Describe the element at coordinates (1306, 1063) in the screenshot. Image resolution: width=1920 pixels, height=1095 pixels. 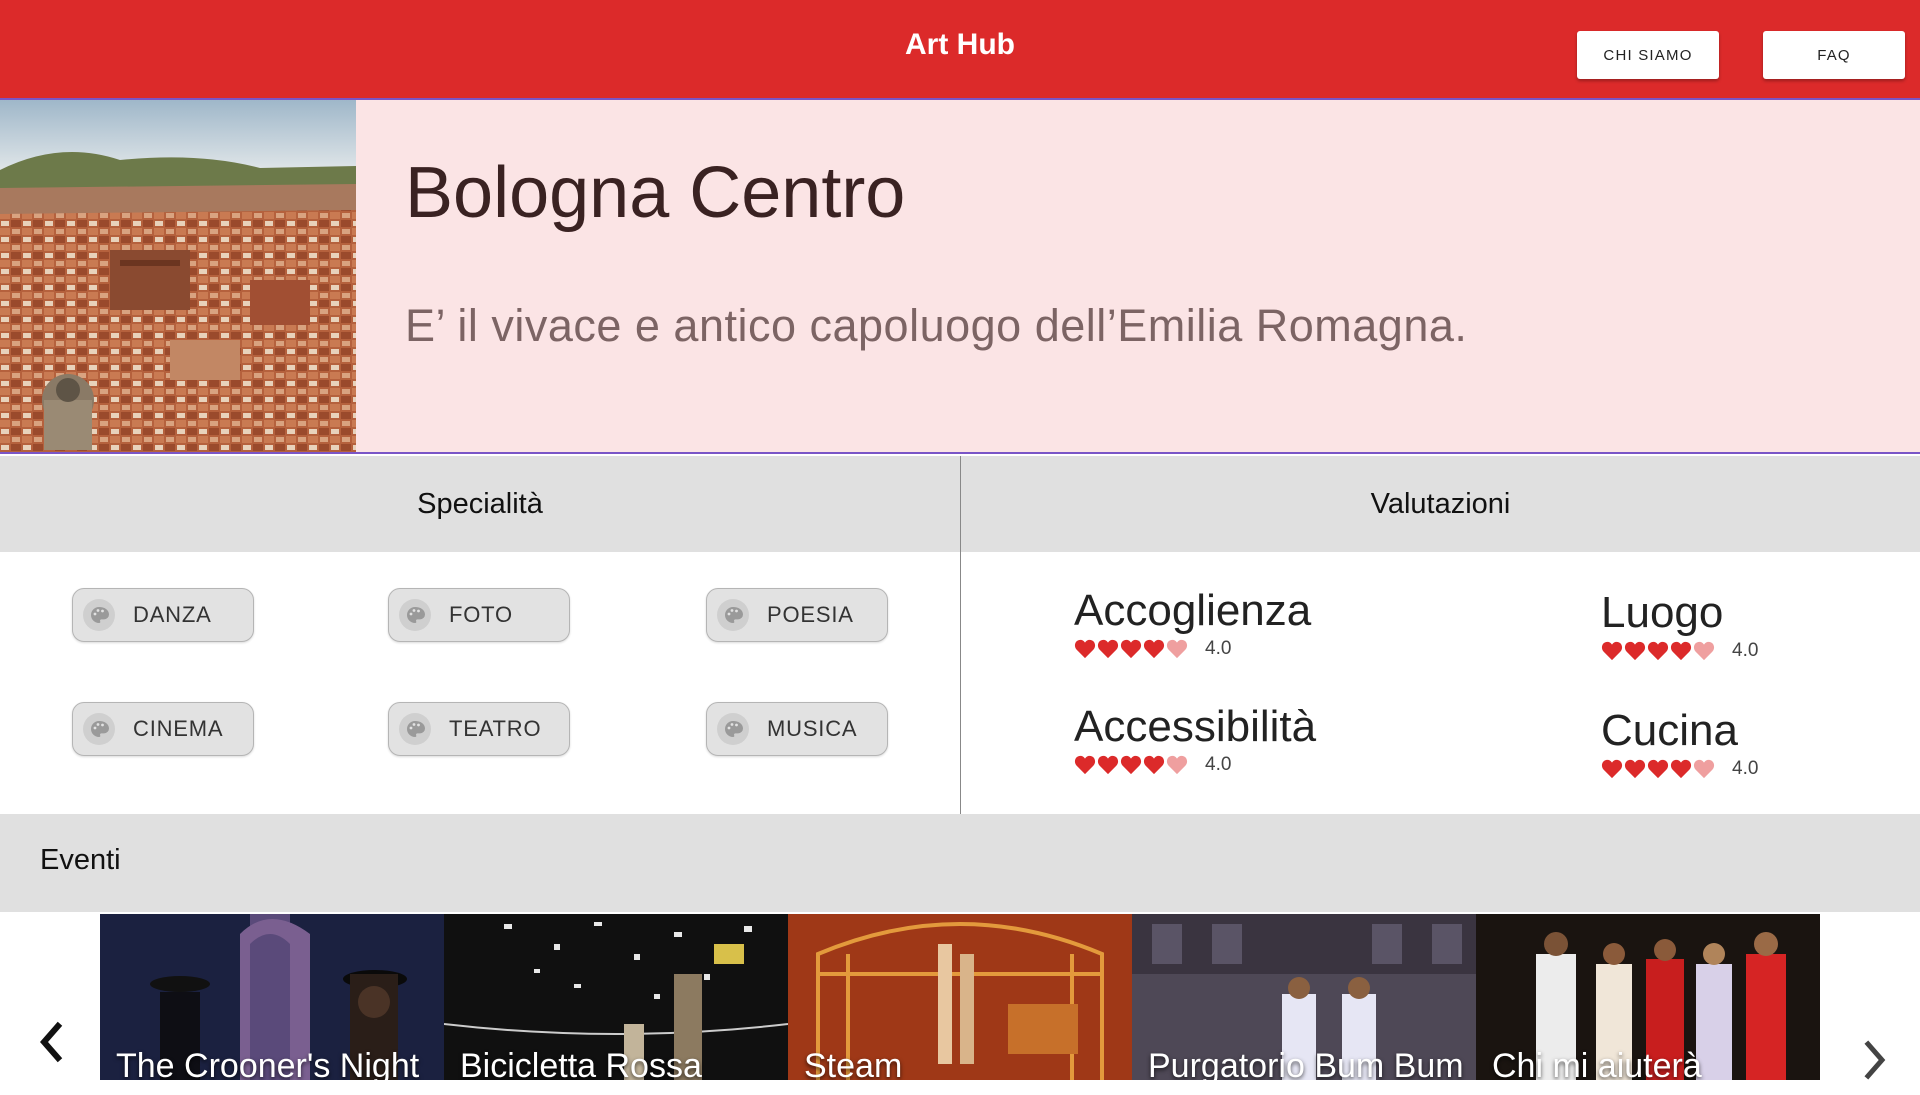
I see `event-title: Purgatorio Bum Bum` at that location.